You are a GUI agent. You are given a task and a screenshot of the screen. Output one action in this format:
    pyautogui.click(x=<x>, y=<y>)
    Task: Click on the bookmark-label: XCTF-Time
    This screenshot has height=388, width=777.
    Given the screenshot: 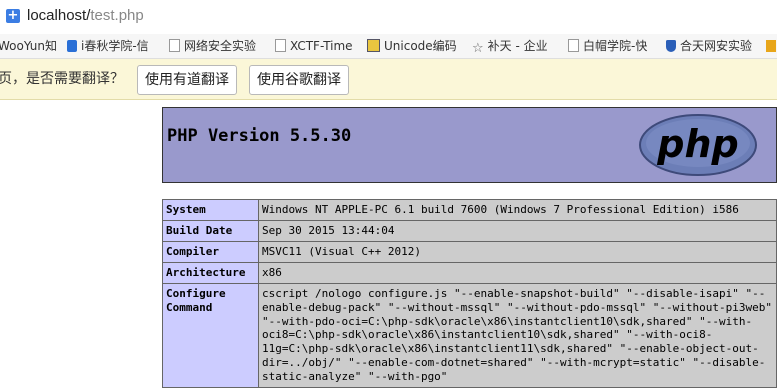 What is the action you would take?
    pyautogui.click(x=321, y=46)
    